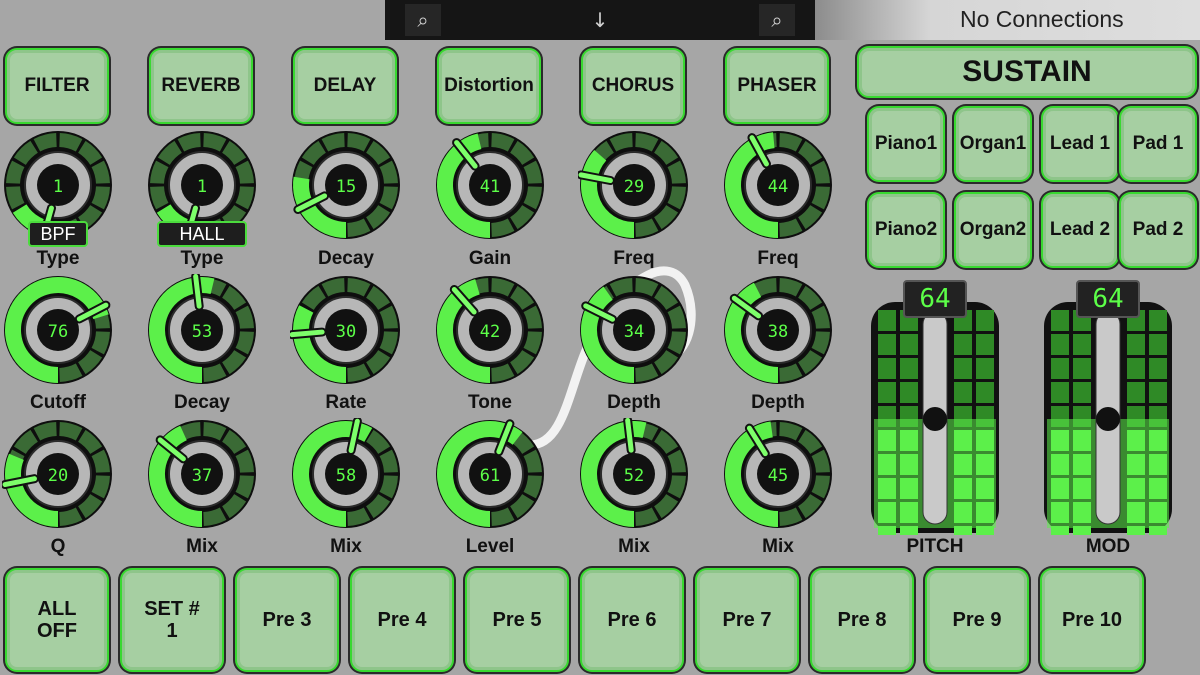  What do you see at coordinates (490, 402) in the screenshot?
I see `knob-label: Tone` at bounding box center [490, 402].